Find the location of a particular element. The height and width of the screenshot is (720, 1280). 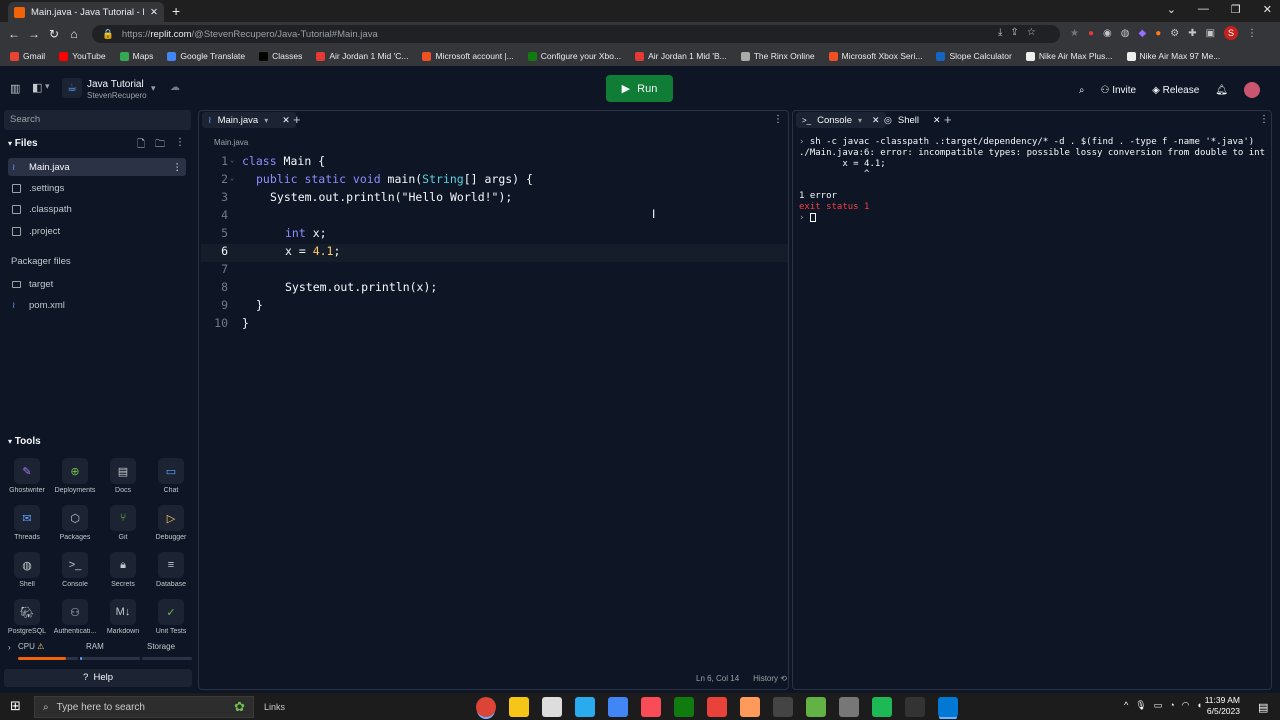

file-item: .project is located at coordinates (97, 231).